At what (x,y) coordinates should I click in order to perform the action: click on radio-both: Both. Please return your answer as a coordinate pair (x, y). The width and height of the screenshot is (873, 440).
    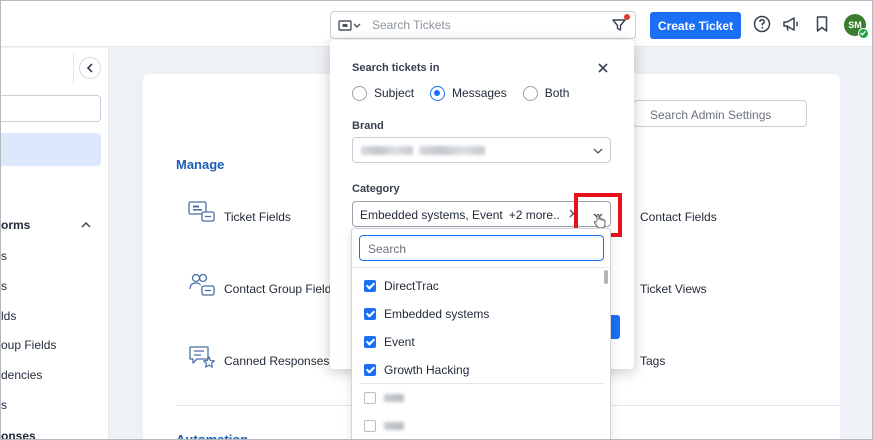
    Looking at the image, I should click on (546, 93).